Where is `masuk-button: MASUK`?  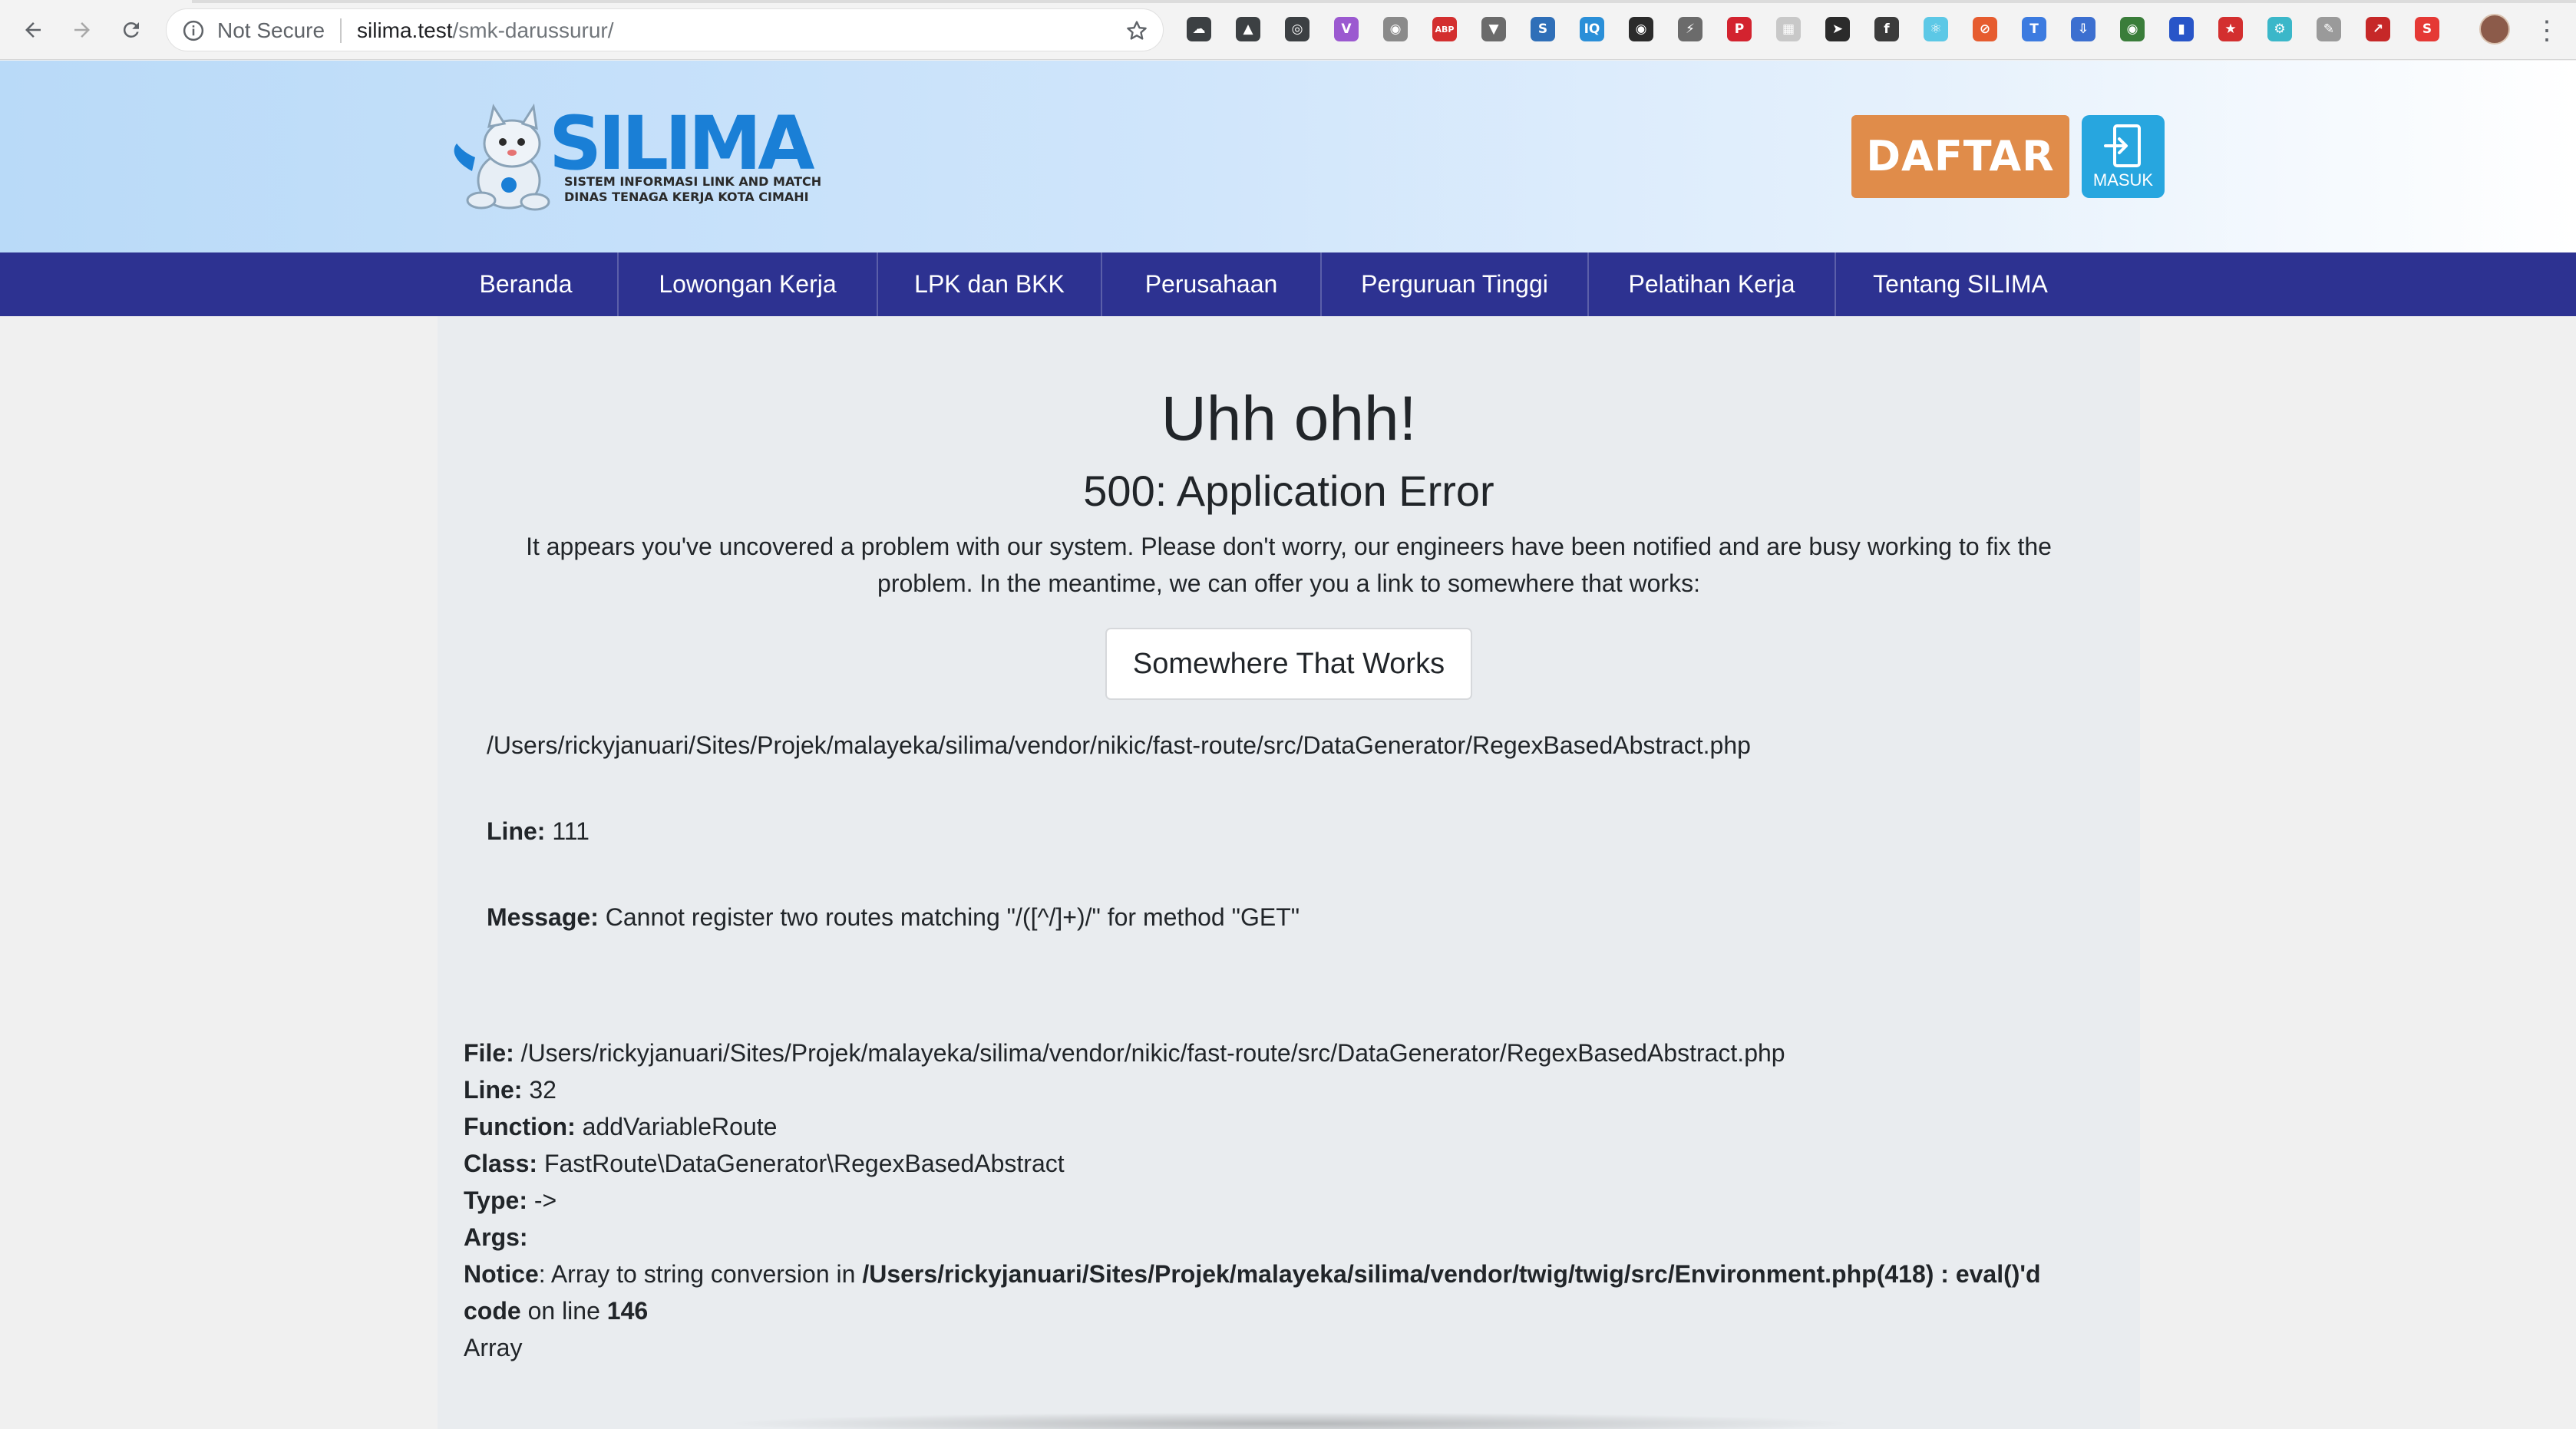
masuk-button: MASUK is located at coordinates (2123, 156).